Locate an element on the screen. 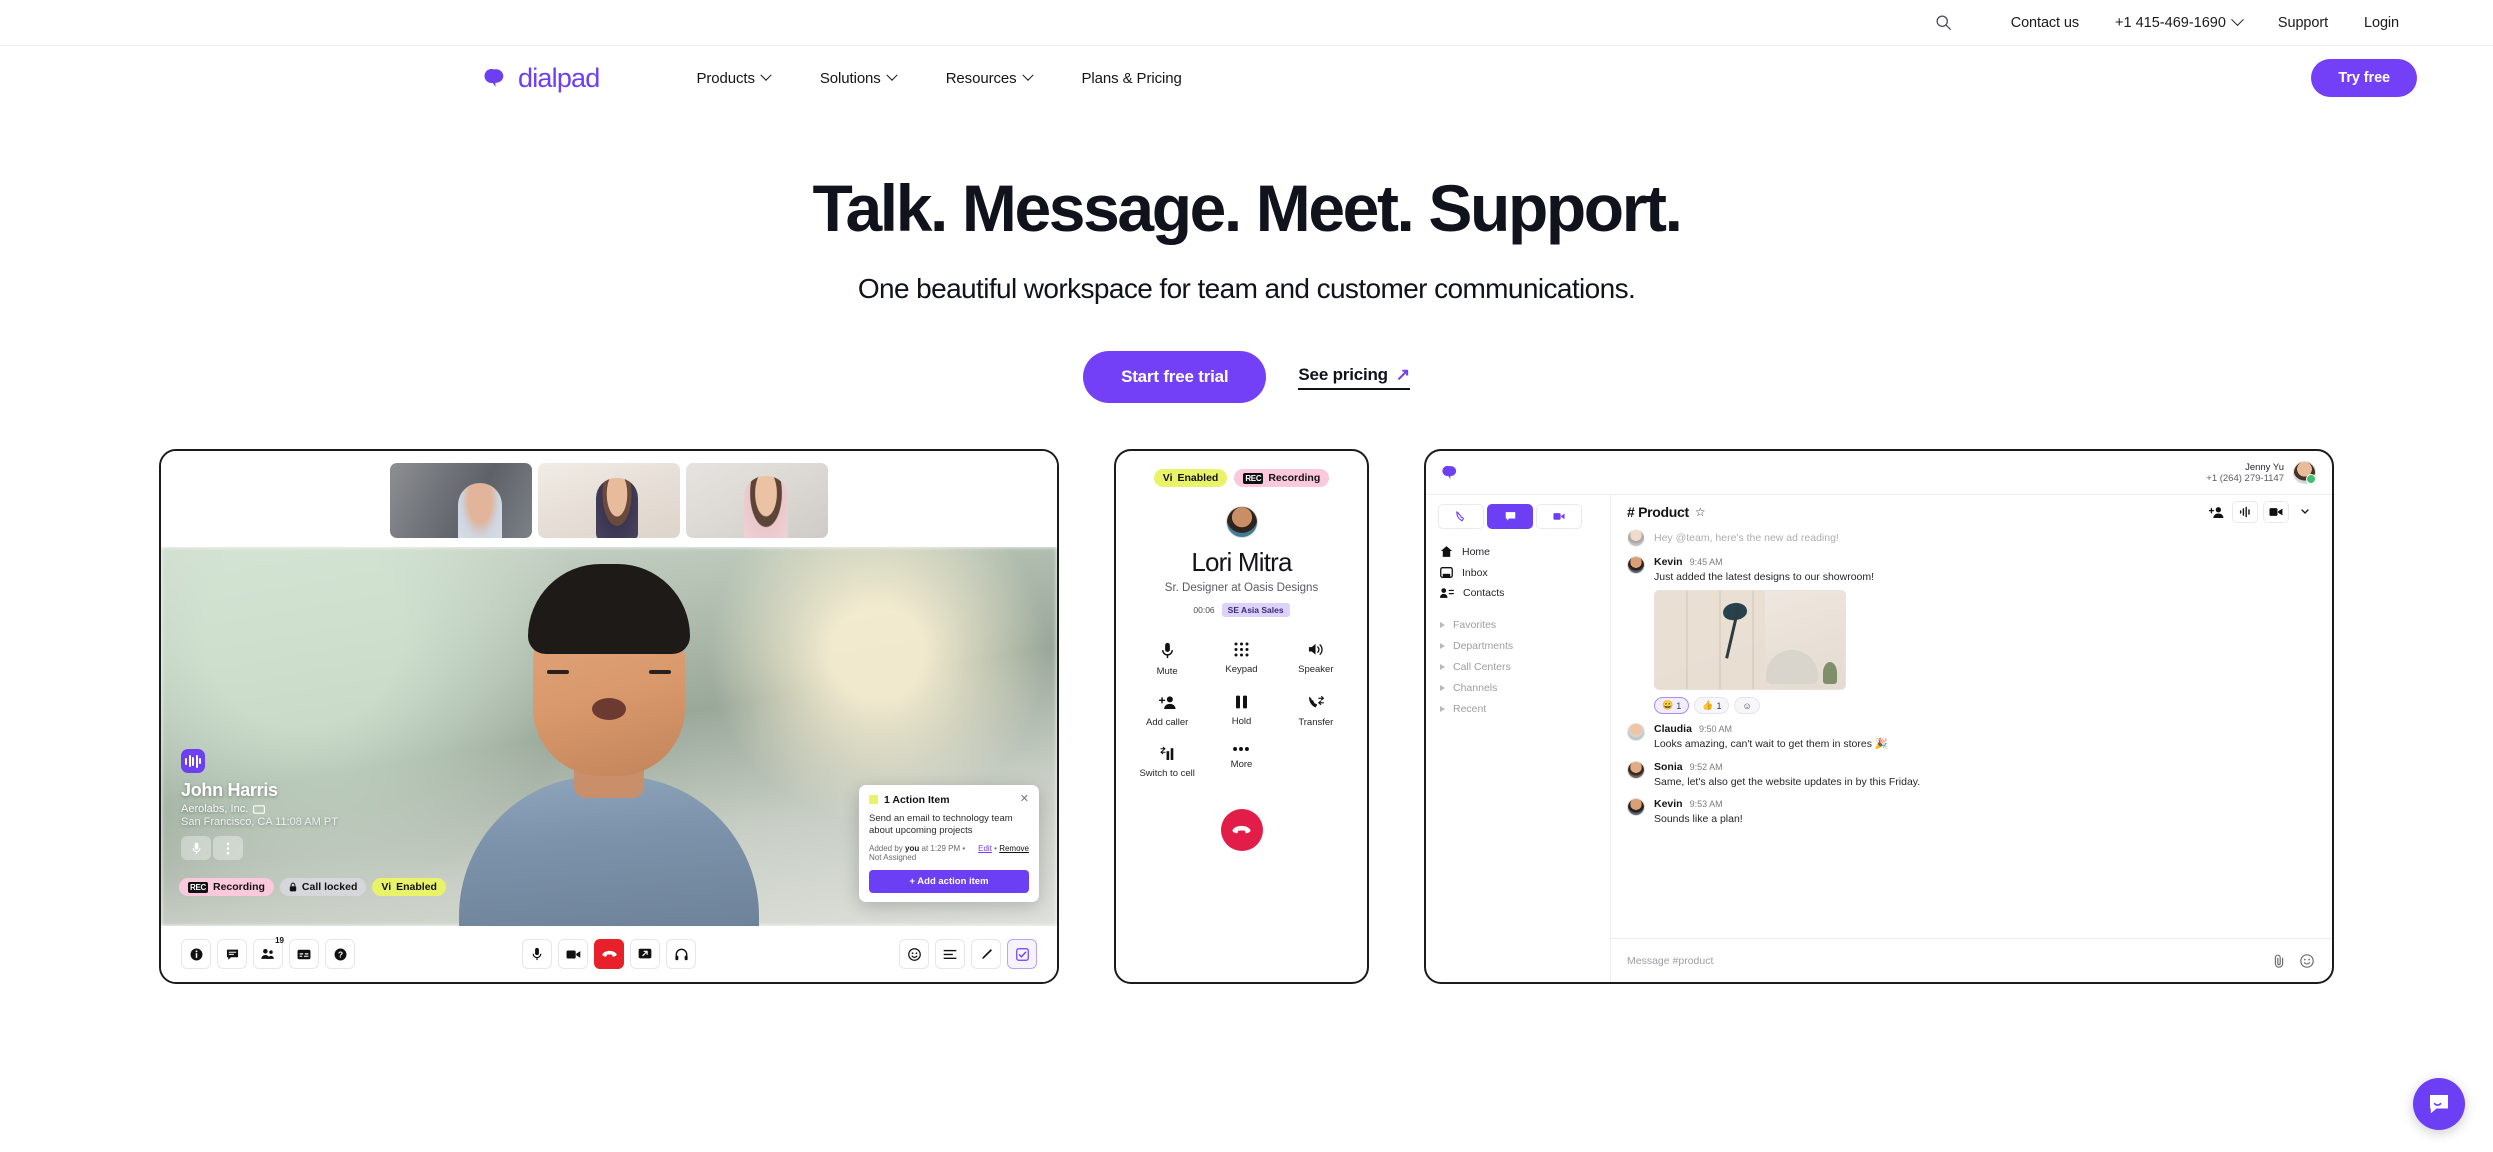 Image resolution: width=2493 pixels, height=1152 pixels. call-line-badge: SE Asia Sales is located at coordinates (1255, 610).